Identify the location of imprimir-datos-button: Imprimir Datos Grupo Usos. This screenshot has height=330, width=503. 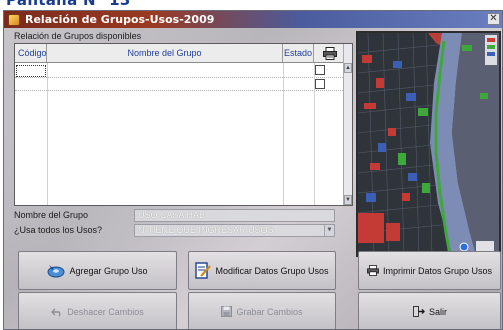
(429, 270).